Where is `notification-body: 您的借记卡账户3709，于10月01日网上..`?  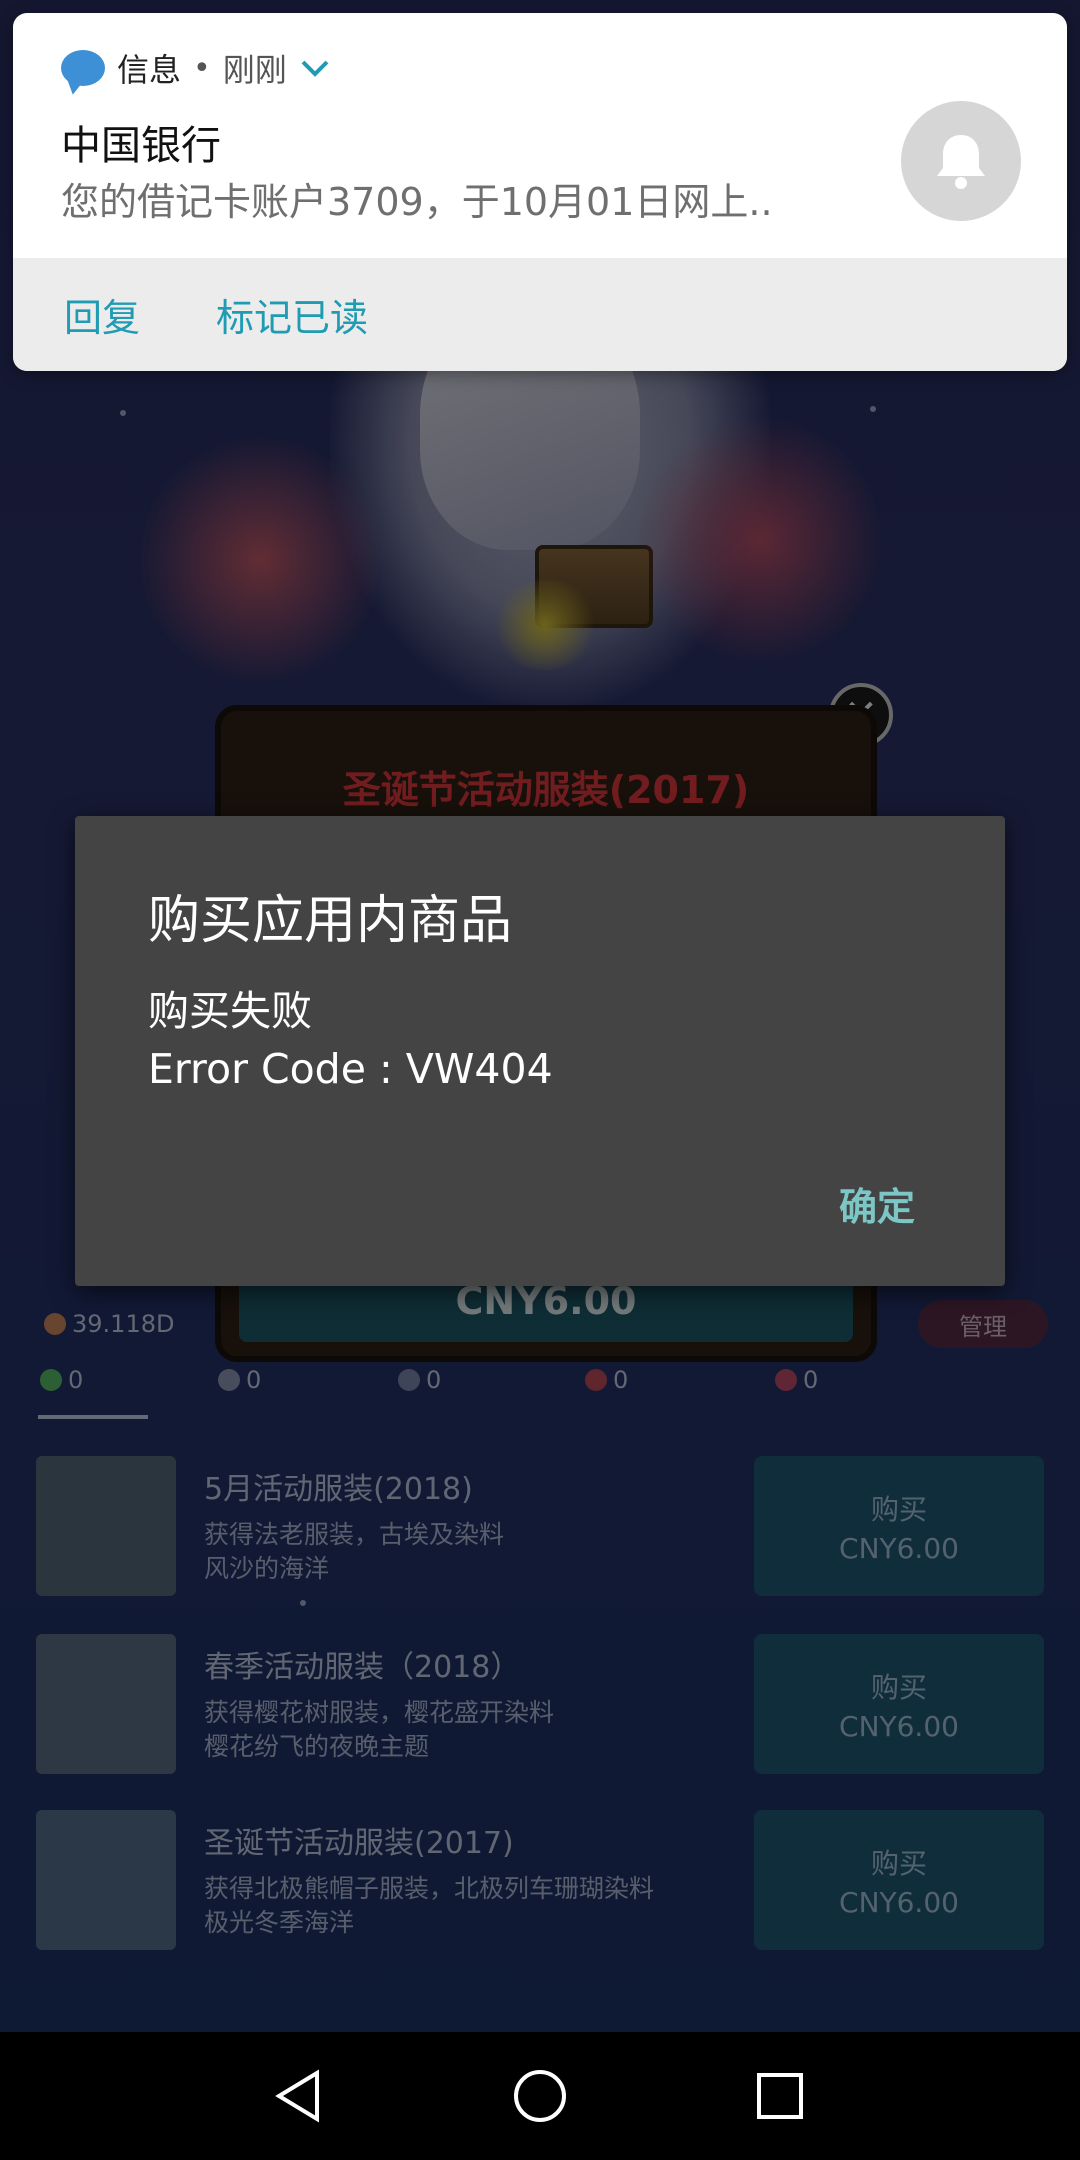
notification-body: 您的借记卡账户3709，于10月01日网上.. is located at coordinates (417, 202).